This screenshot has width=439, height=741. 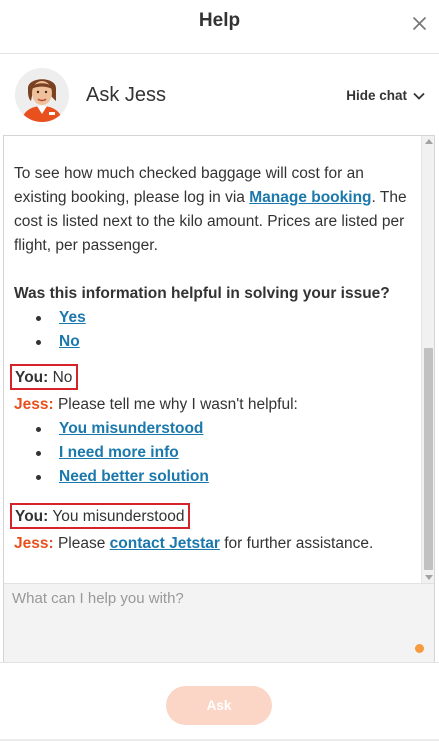 I want to click on status-dot-icon, so click(x=419, y=648).